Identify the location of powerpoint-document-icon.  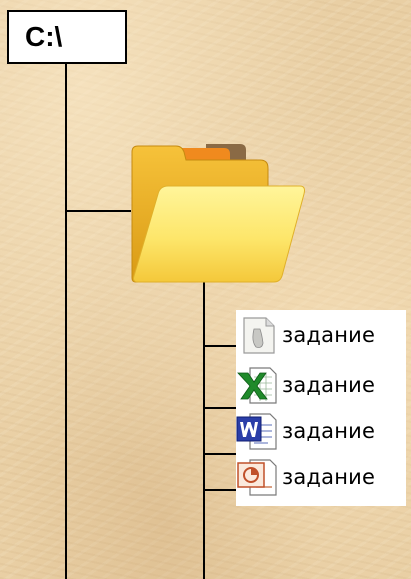
(257, 477).